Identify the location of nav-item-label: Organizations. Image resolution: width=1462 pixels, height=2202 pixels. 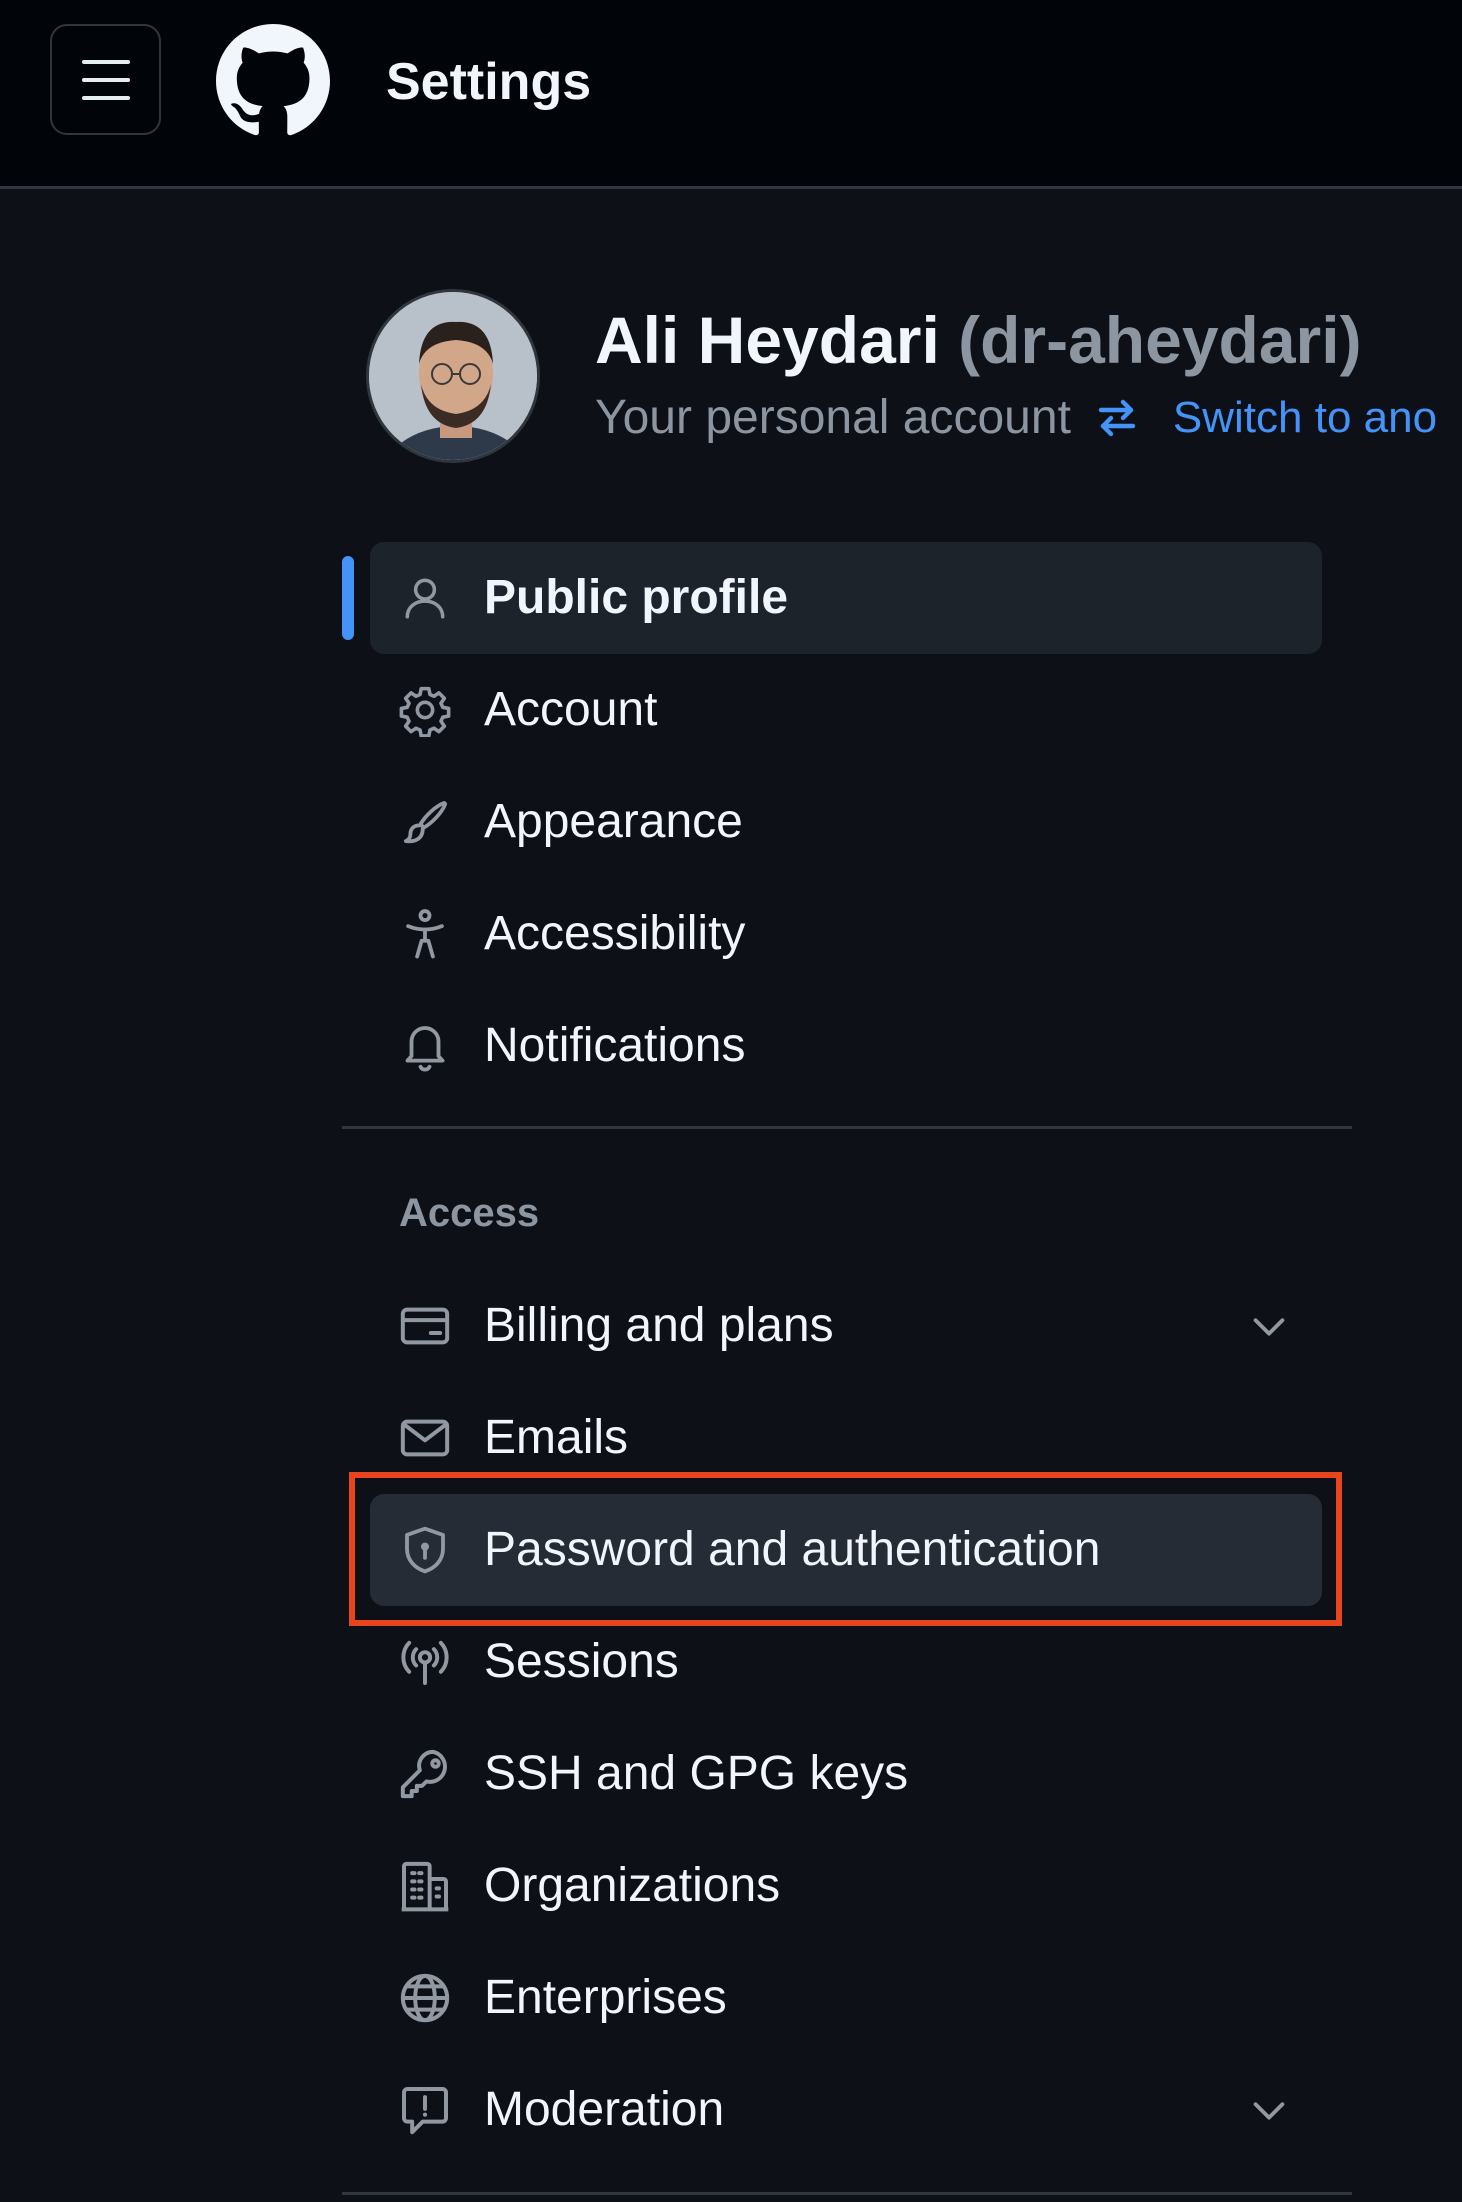
(632, 1885).